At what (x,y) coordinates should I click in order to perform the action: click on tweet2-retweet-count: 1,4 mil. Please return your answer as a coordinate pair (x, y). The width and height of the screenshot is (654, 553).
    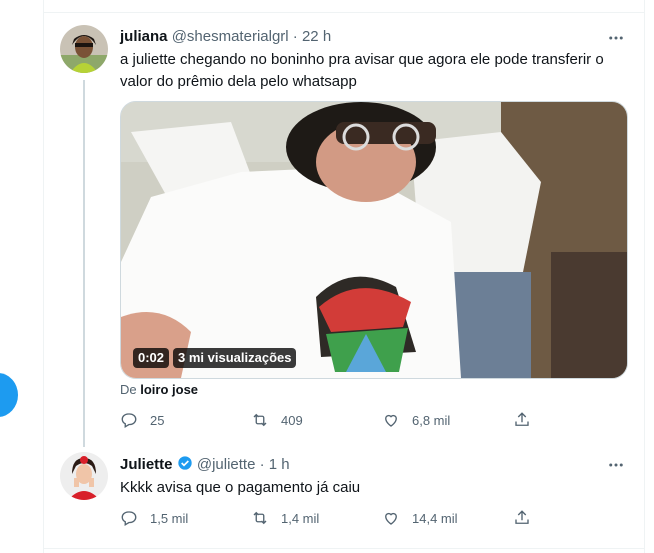
    Looking at the image, I should click on (300, 518).